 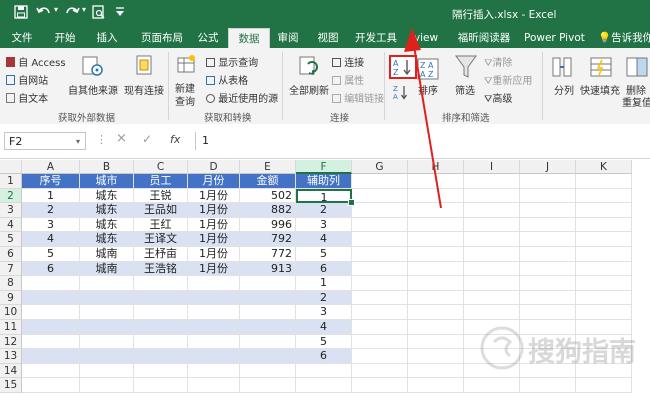 What do you see at coordinates (582, 352) in the screenshot?
I see `watermark-text: 搜狗指南` at bounding box center [582, 352].